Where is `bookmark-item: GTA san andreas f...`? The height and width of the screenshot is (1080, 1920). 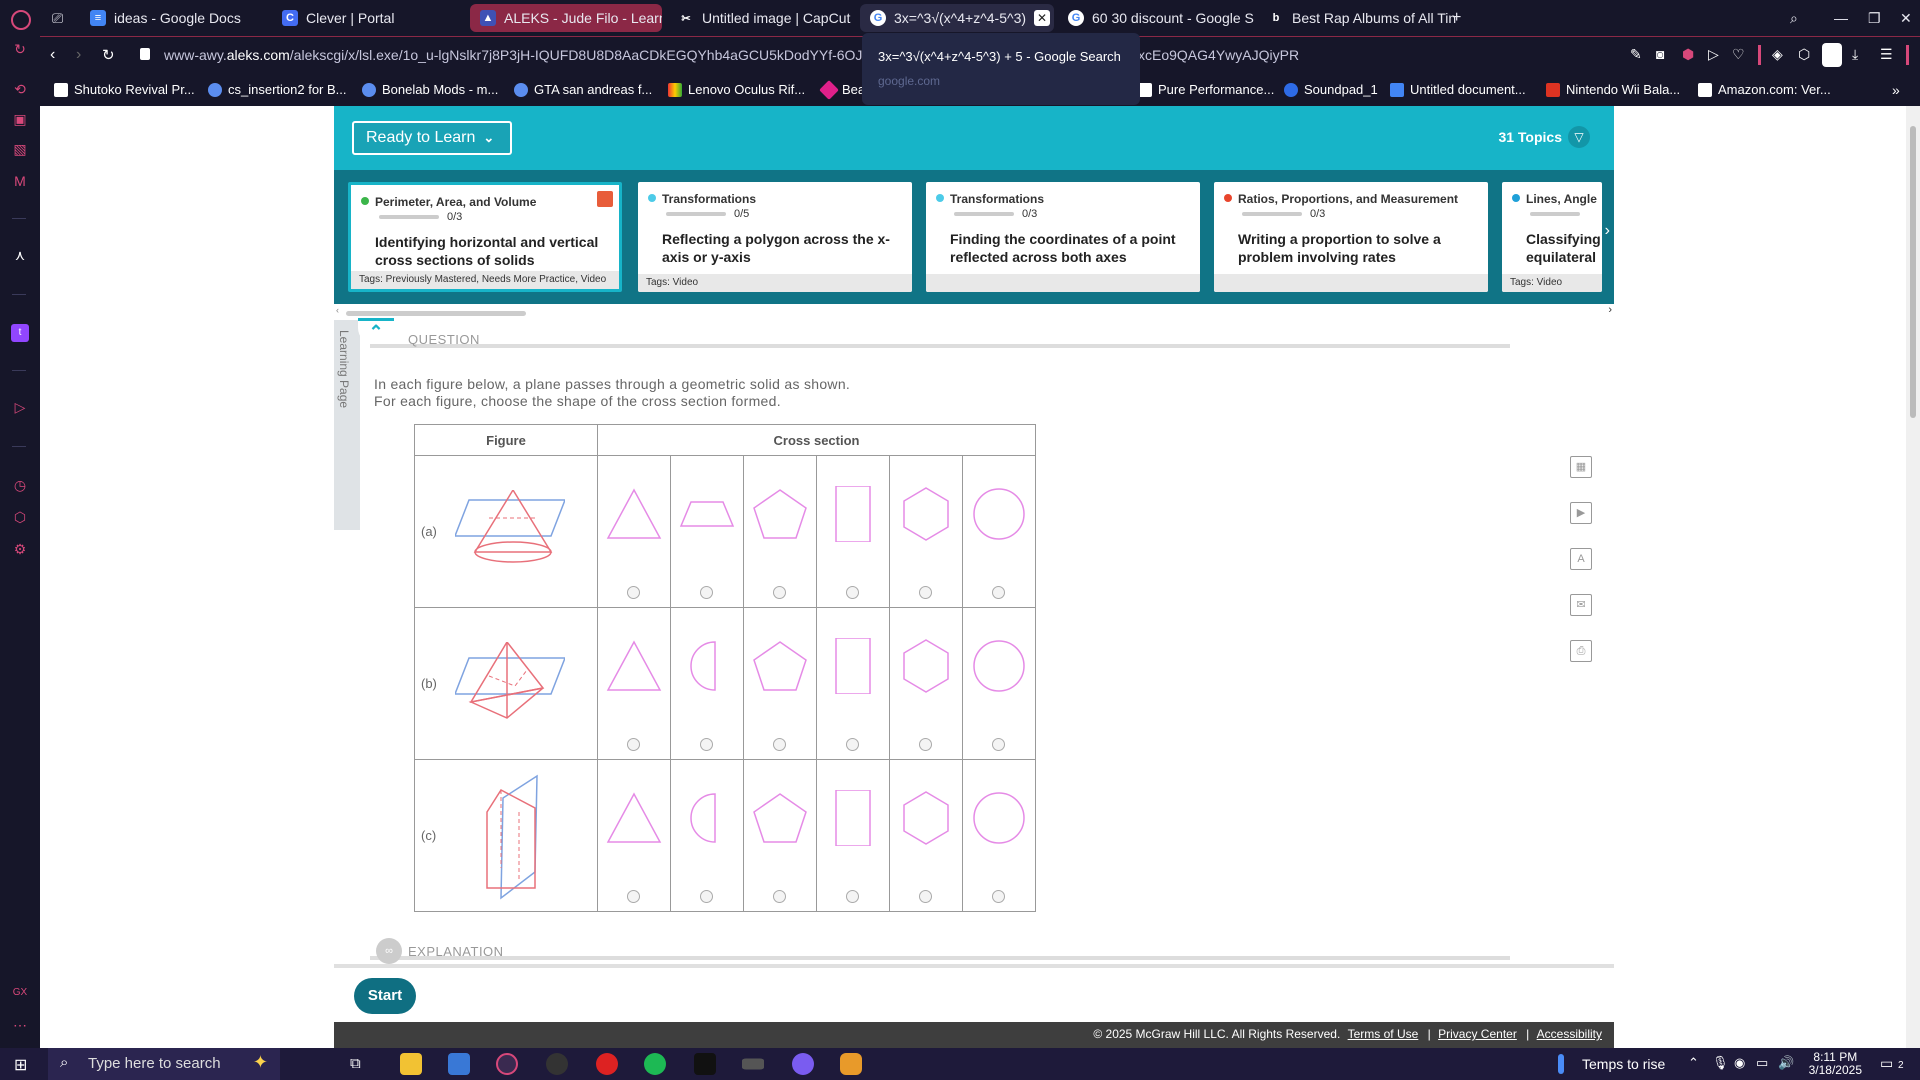
bookmark-item: GTA san andreas f... is located at coordinates (583, 89).